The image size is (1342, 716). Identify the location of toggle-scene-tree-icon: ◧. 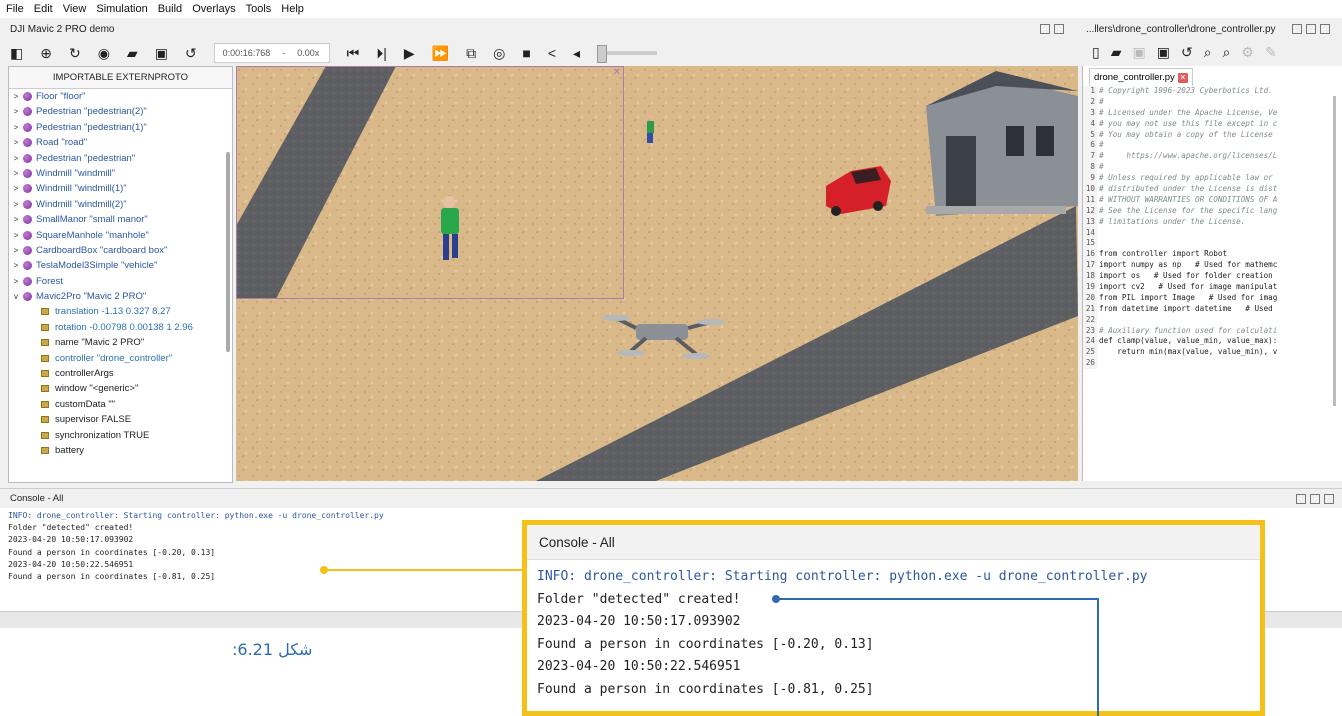
(16, 53).